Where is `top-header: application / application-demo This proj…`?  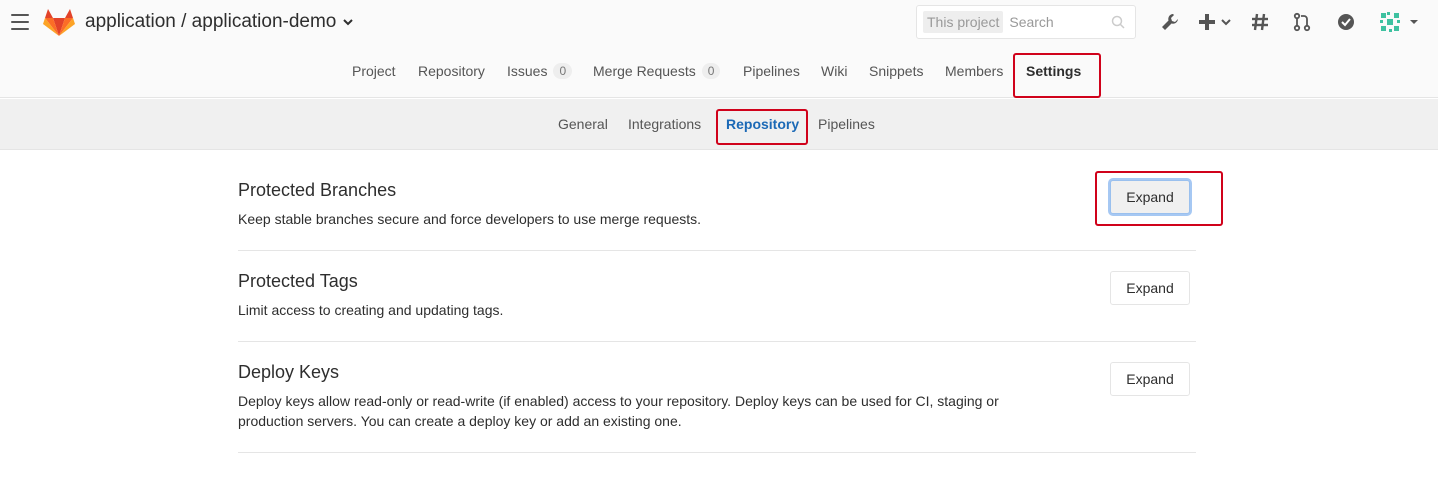
top-header: application / application-demo This proj… is located at coordinates (719, 23).